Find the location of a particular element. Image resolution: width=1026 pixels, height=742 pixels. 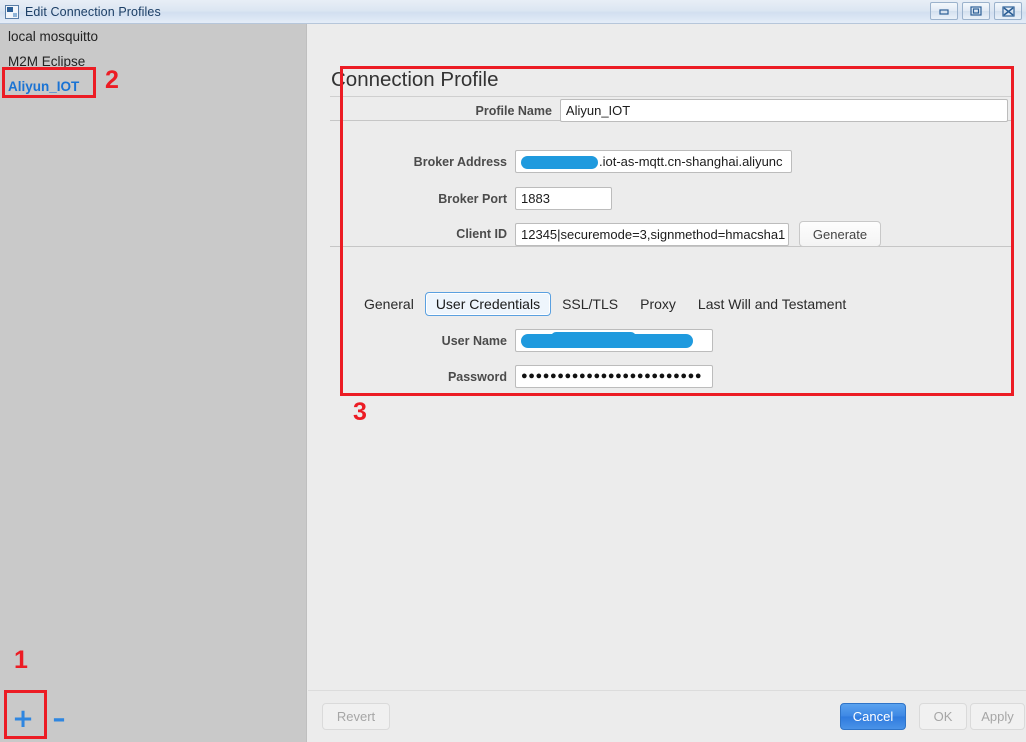

password-row: Password ●●●●●●●●●●●●●●●●●●●●●●●●● is located at coordinates (658, 376).